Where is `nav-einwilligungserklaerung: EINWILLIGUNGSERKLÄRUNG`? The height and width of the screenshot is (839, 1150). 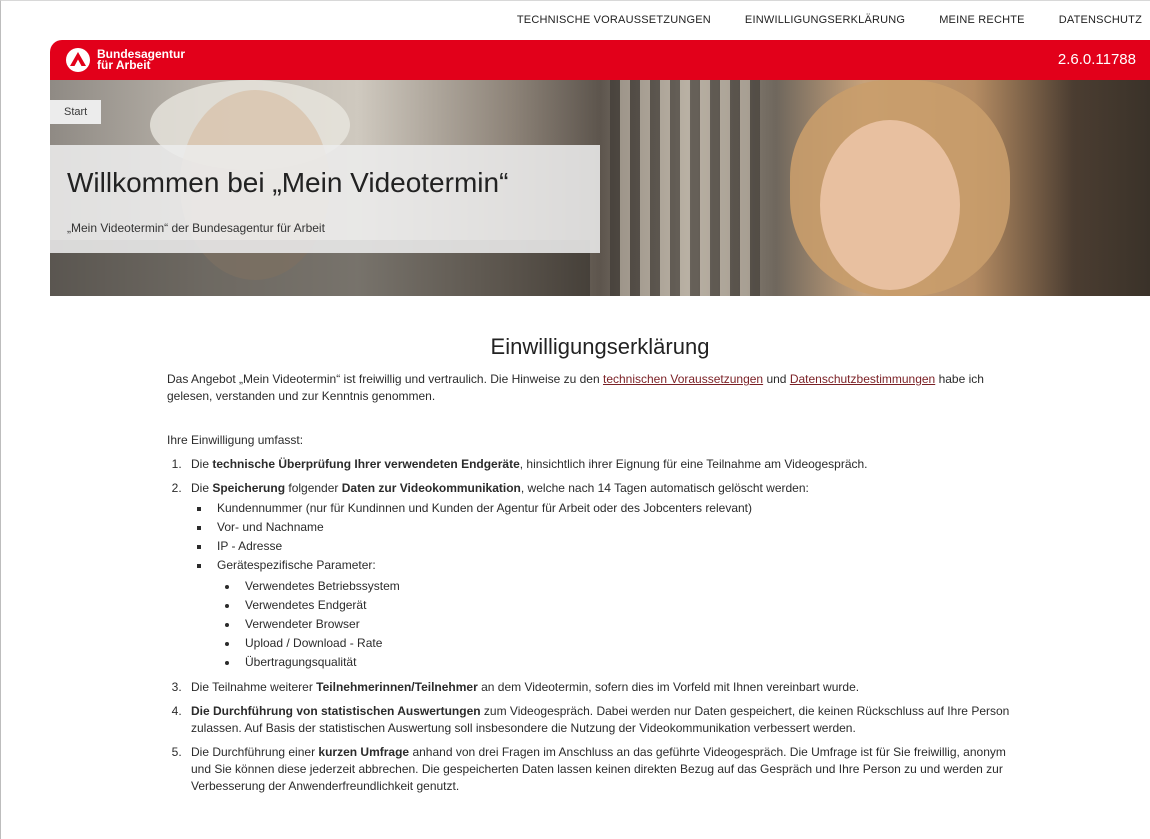 nav-einwilligungserklaerung: EINWILLIGUNGSERKLÄRUNG is located at coordinates (825, 20).